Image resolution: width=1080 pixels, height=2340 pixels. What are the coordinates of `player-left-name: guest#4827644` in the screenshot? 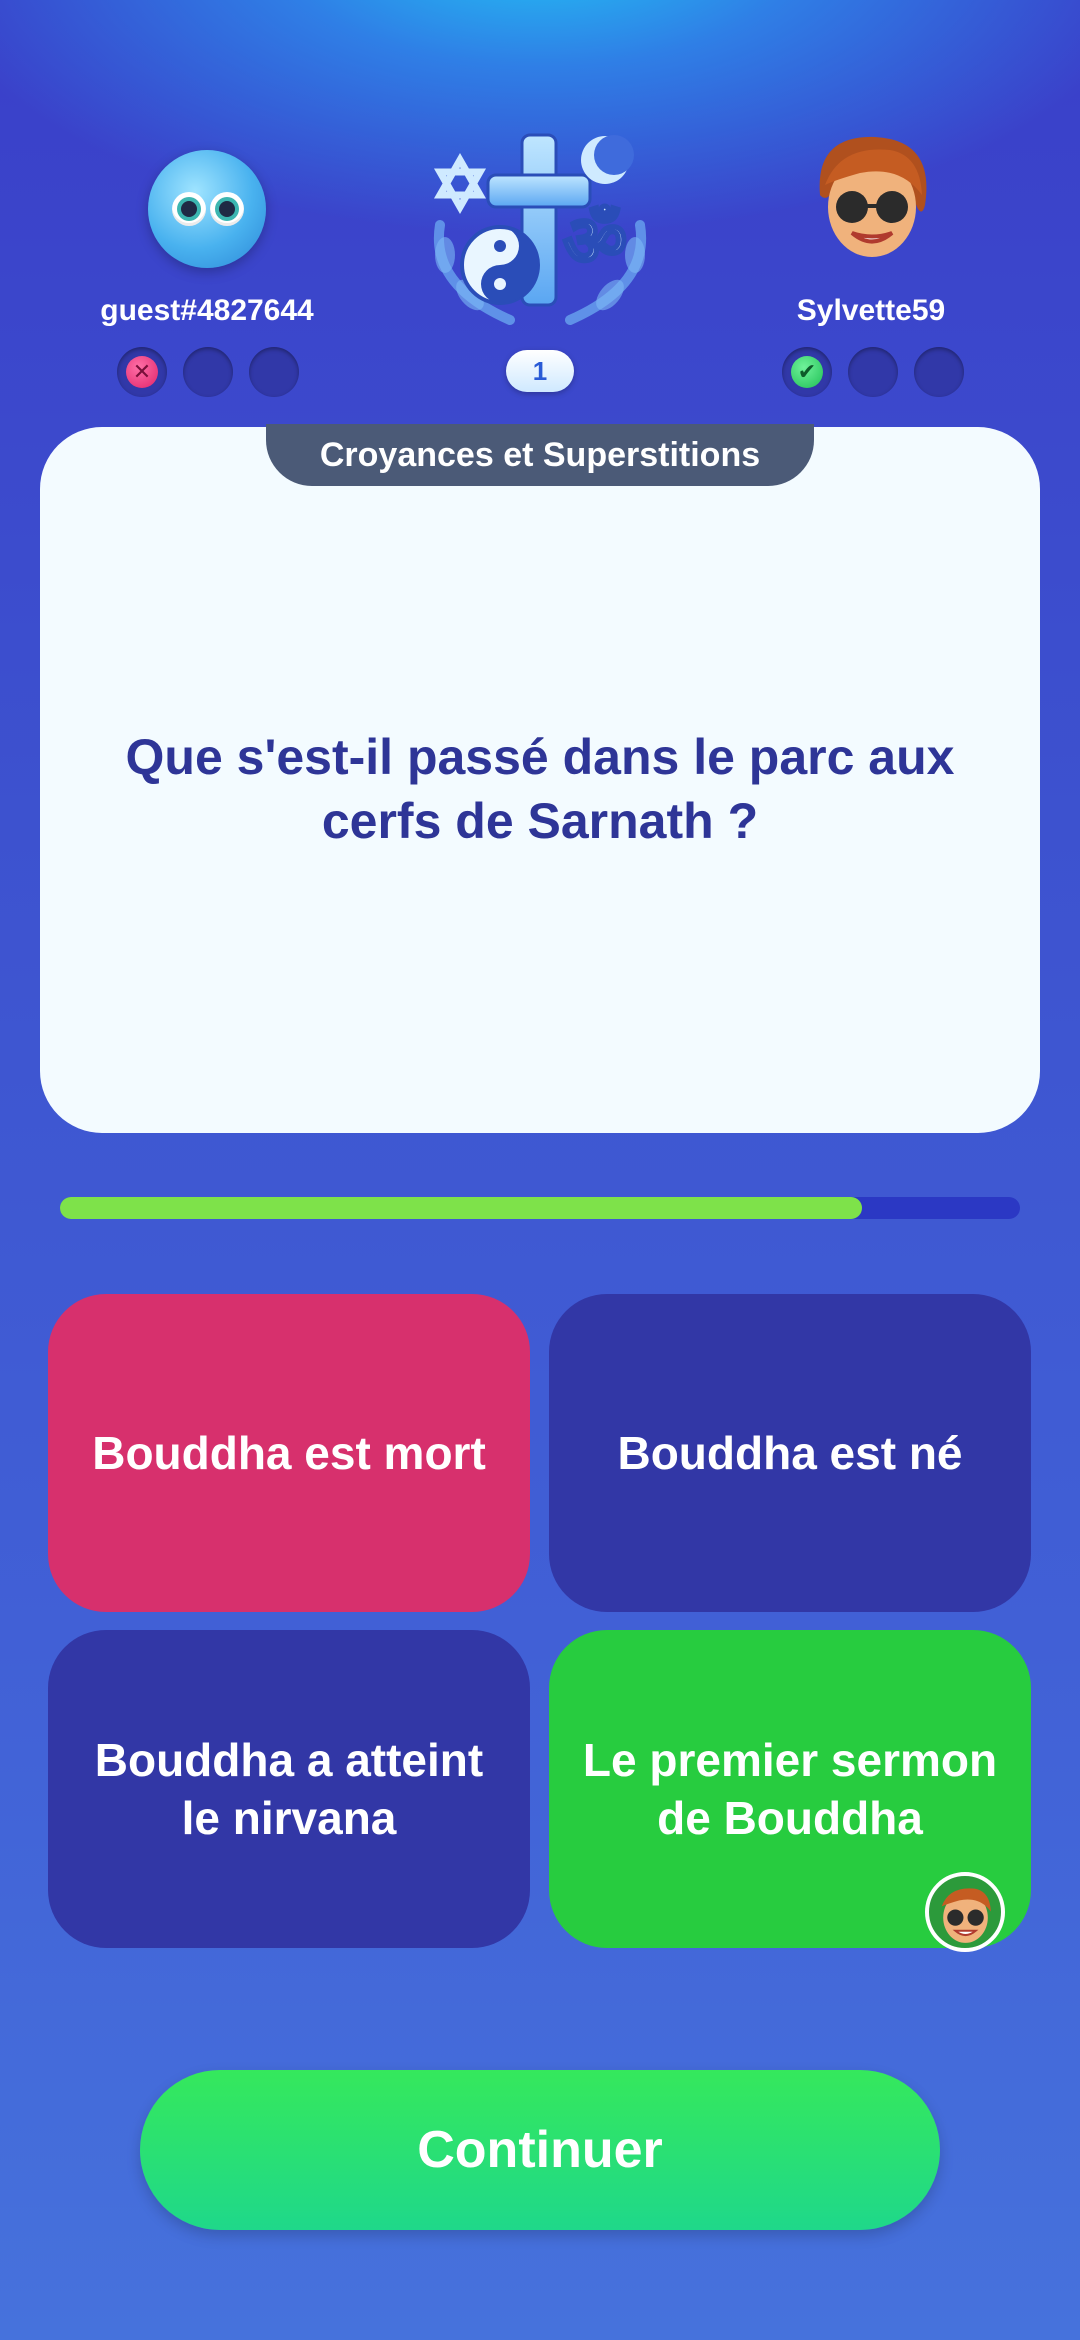 It's located at (207, 310).